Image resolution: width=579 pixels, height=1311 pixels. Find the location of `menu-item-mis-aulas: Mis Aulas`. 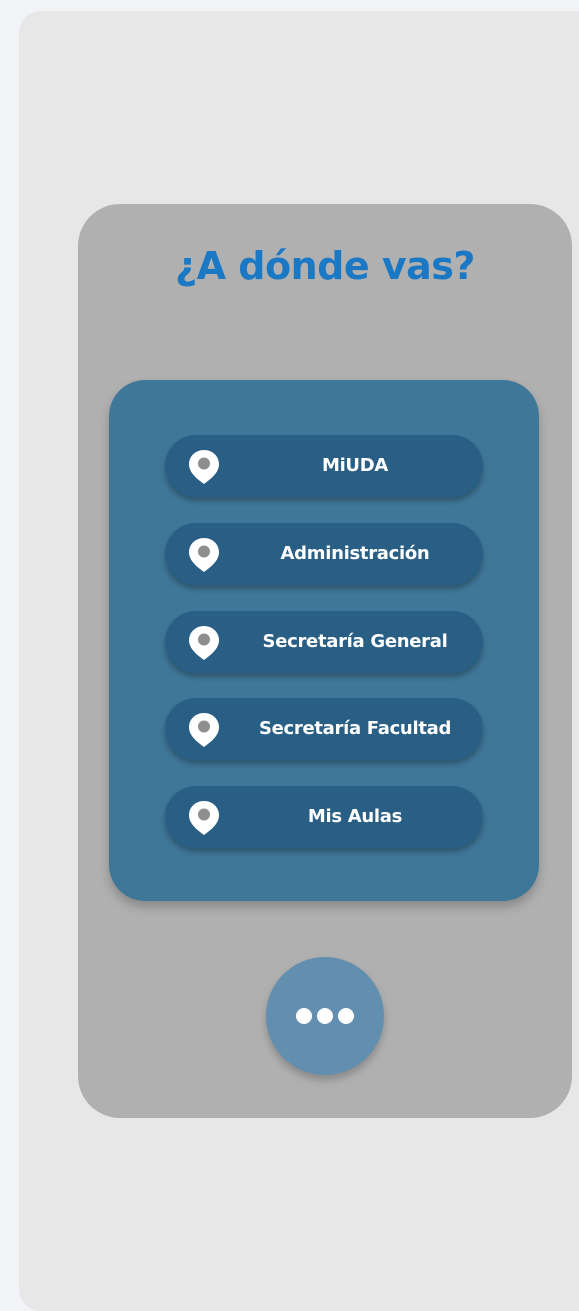

menu-item-mis-aulas: Mis Aulas is located at coordinates (324, 817).